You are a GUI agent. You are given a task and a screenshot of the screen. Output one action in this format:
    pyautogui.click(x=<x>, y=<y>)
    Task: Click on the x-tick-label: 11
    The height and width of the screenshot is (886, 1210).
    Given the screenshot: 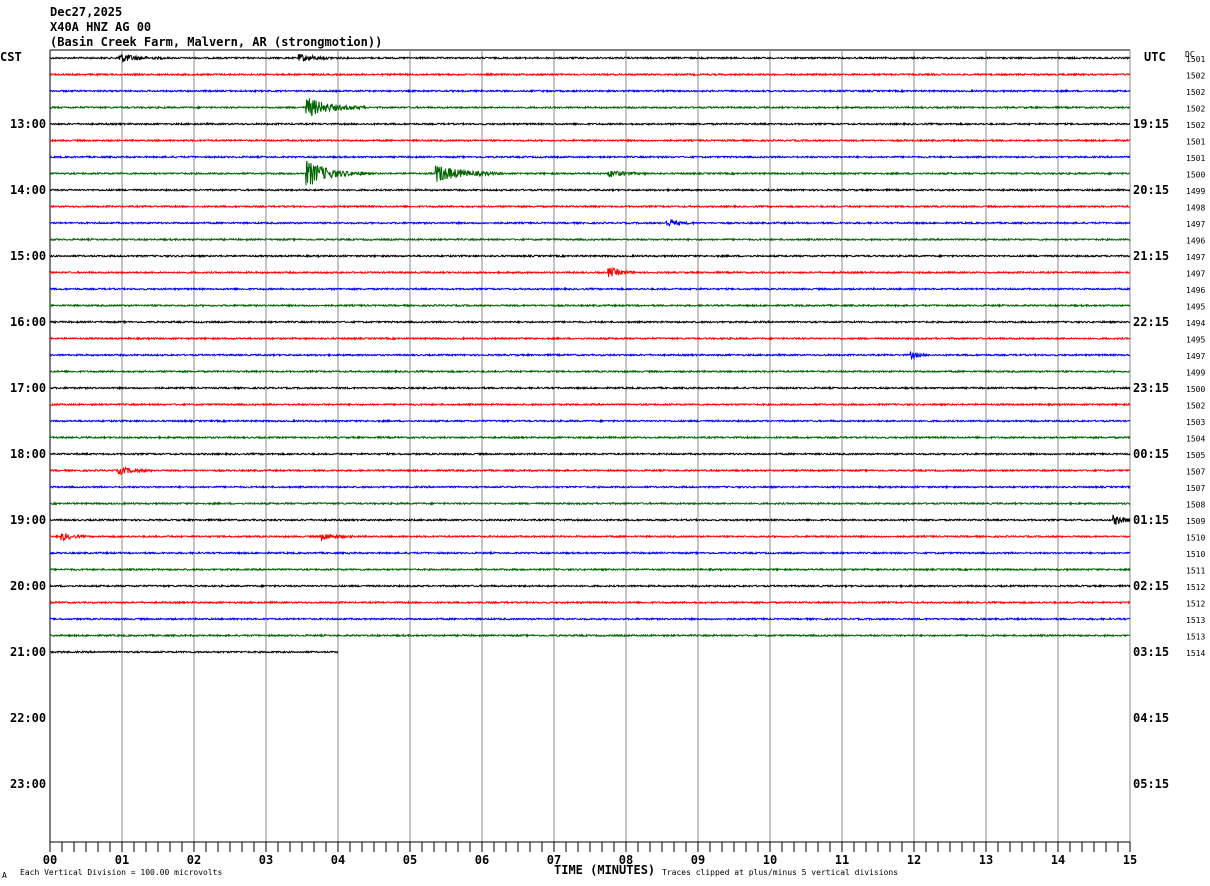 What is the action you would take?
    pyautogui.click(x=842, y=860)
    